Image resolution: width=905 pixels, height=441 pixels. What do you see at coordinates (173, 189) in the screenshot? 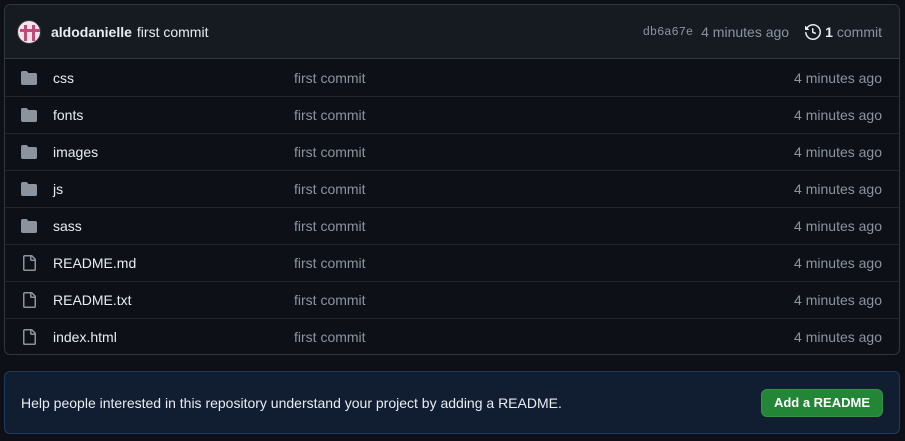
I see `file-name-link: js` at bounding box center [173, 189].